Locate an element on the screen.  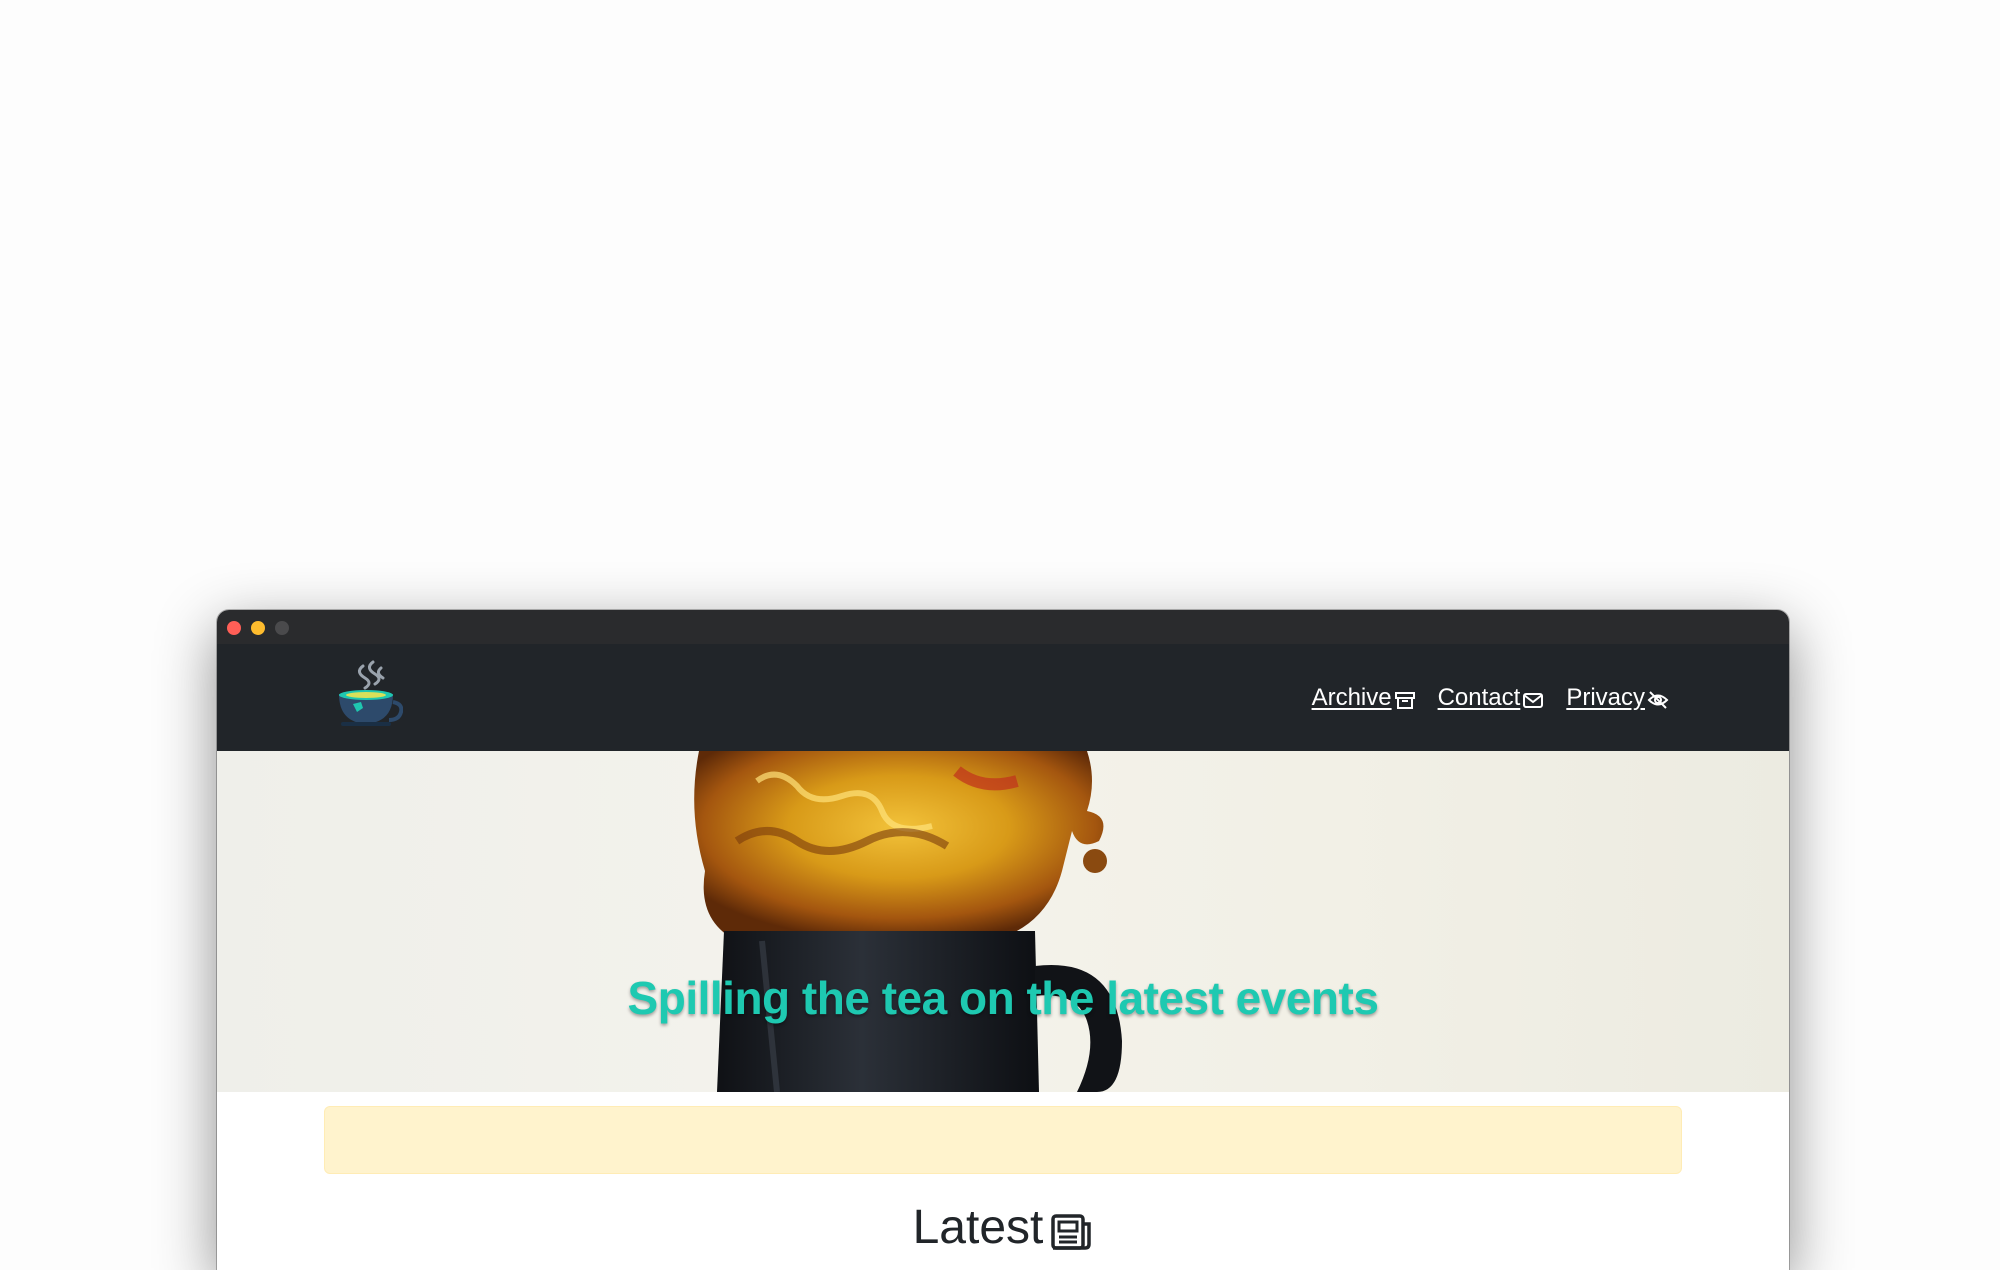
latest-section-heading: Latest is located at coordinates (1003, 1227).